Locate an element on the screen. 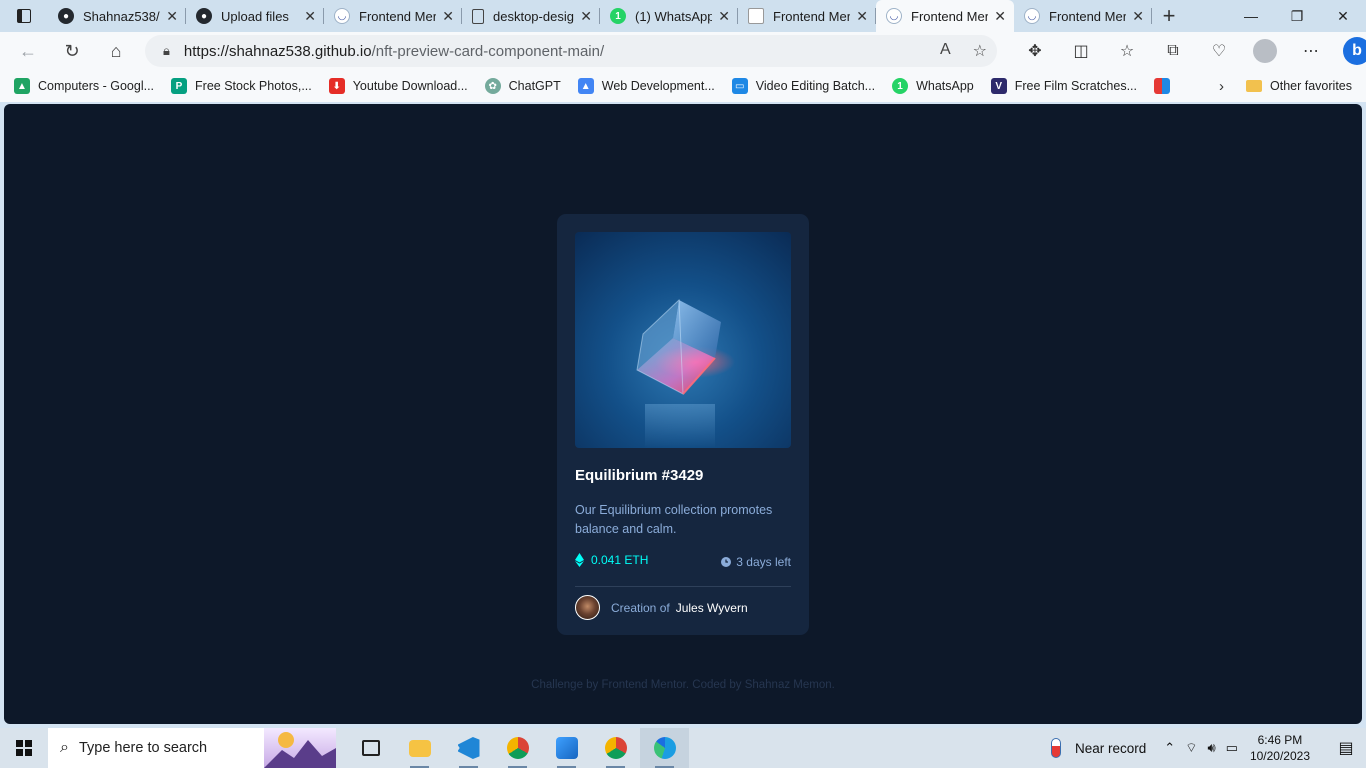  bookmark-item is located at coordinates (1166, 86).